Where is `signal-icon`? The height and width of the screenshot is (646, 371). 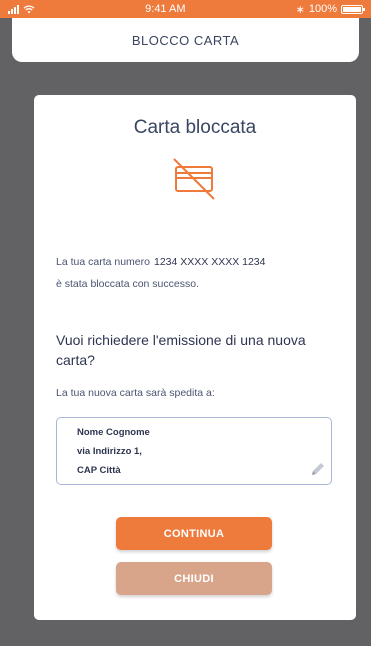 signal-icon is located at coordinates (13, 9).